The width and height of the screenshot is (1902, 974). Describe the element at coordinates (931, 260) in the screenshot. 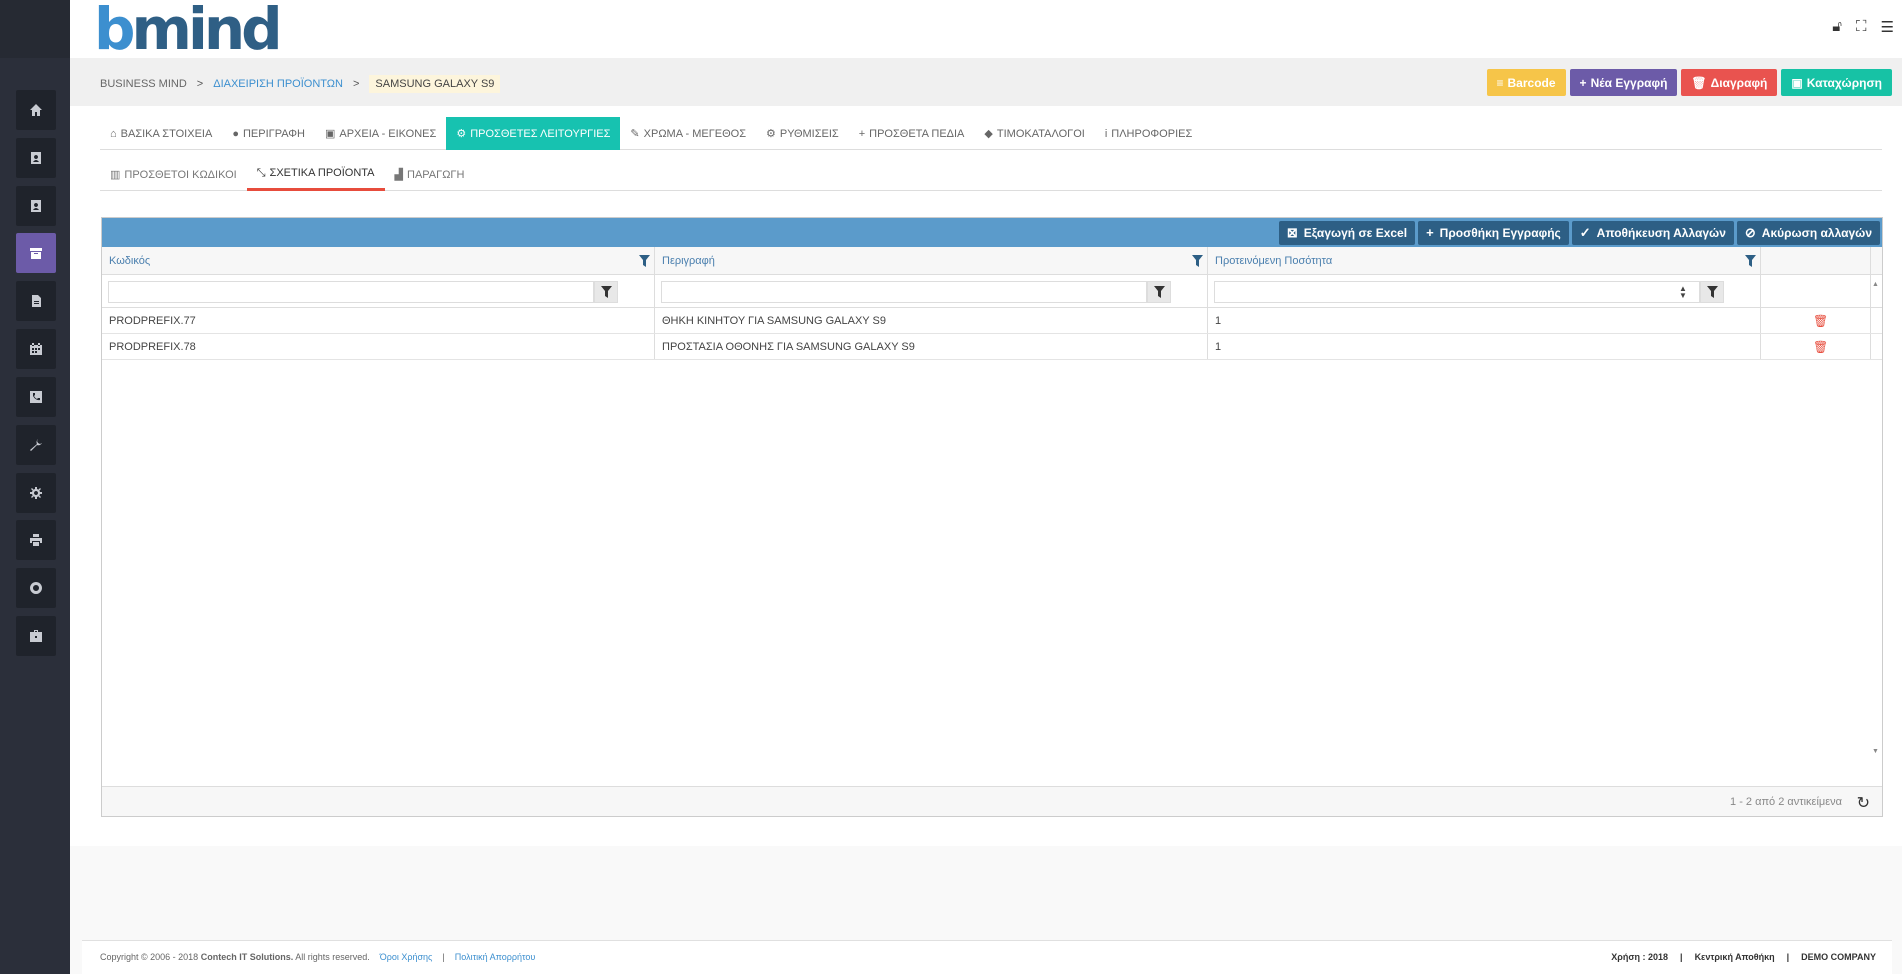

I see `column-header-description: Περιγραφή` at that location.